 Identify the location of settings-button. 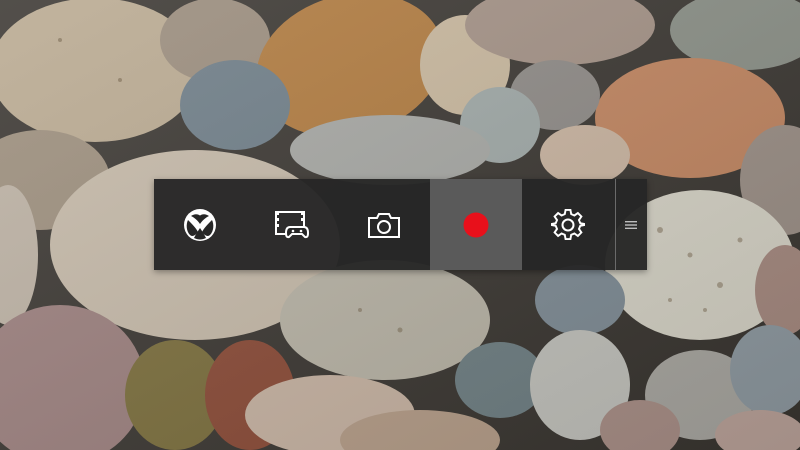
(568, 224).